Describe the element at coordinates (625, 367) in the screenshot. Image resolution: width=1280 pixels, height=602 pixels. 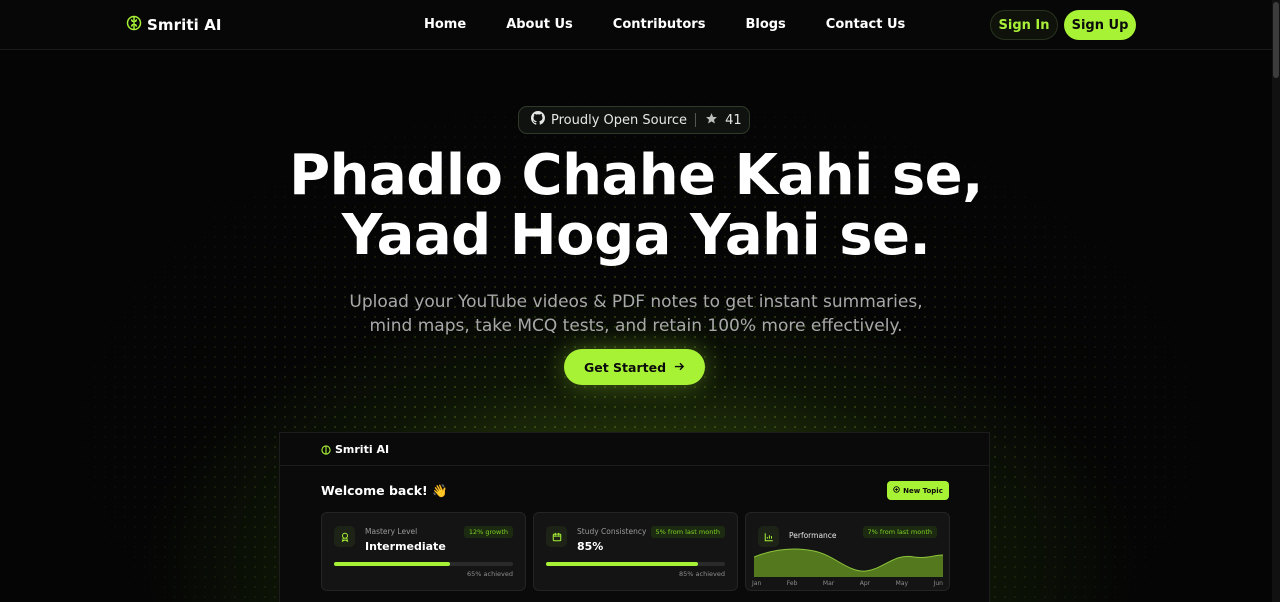
I see `get-started-label: Get Started` at that location.